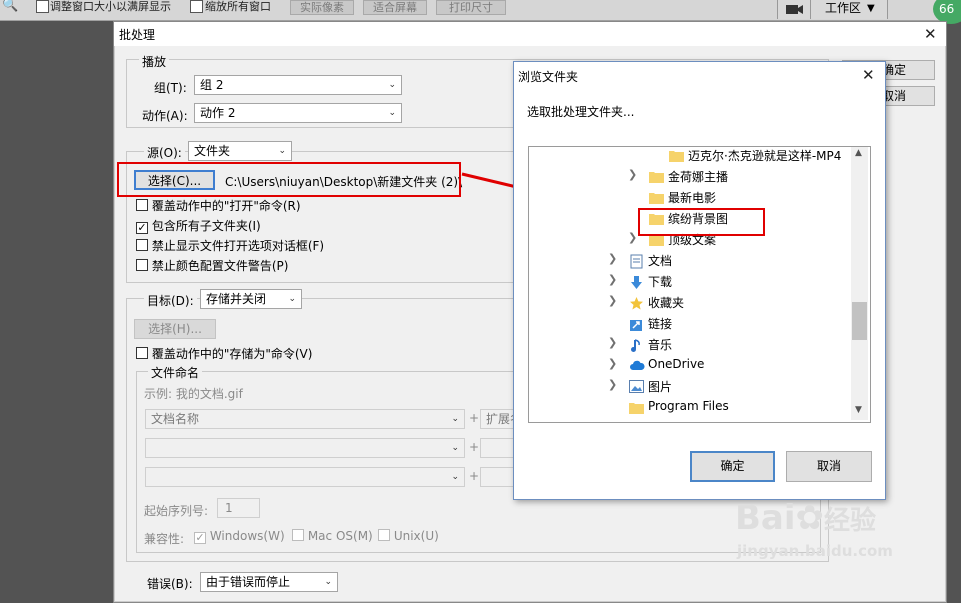  I want to click on camera-icon, so click(794, 9).